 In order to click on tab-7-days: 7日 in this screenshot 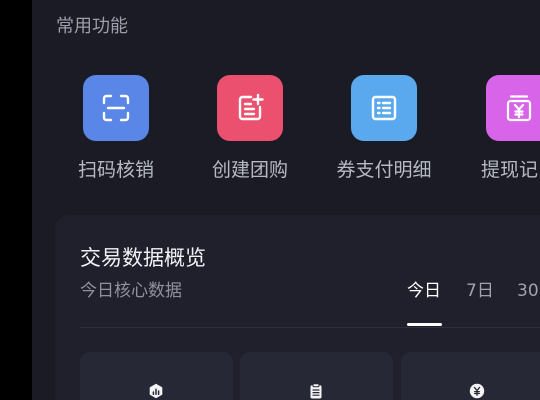, I will do `click(480, 291)`.